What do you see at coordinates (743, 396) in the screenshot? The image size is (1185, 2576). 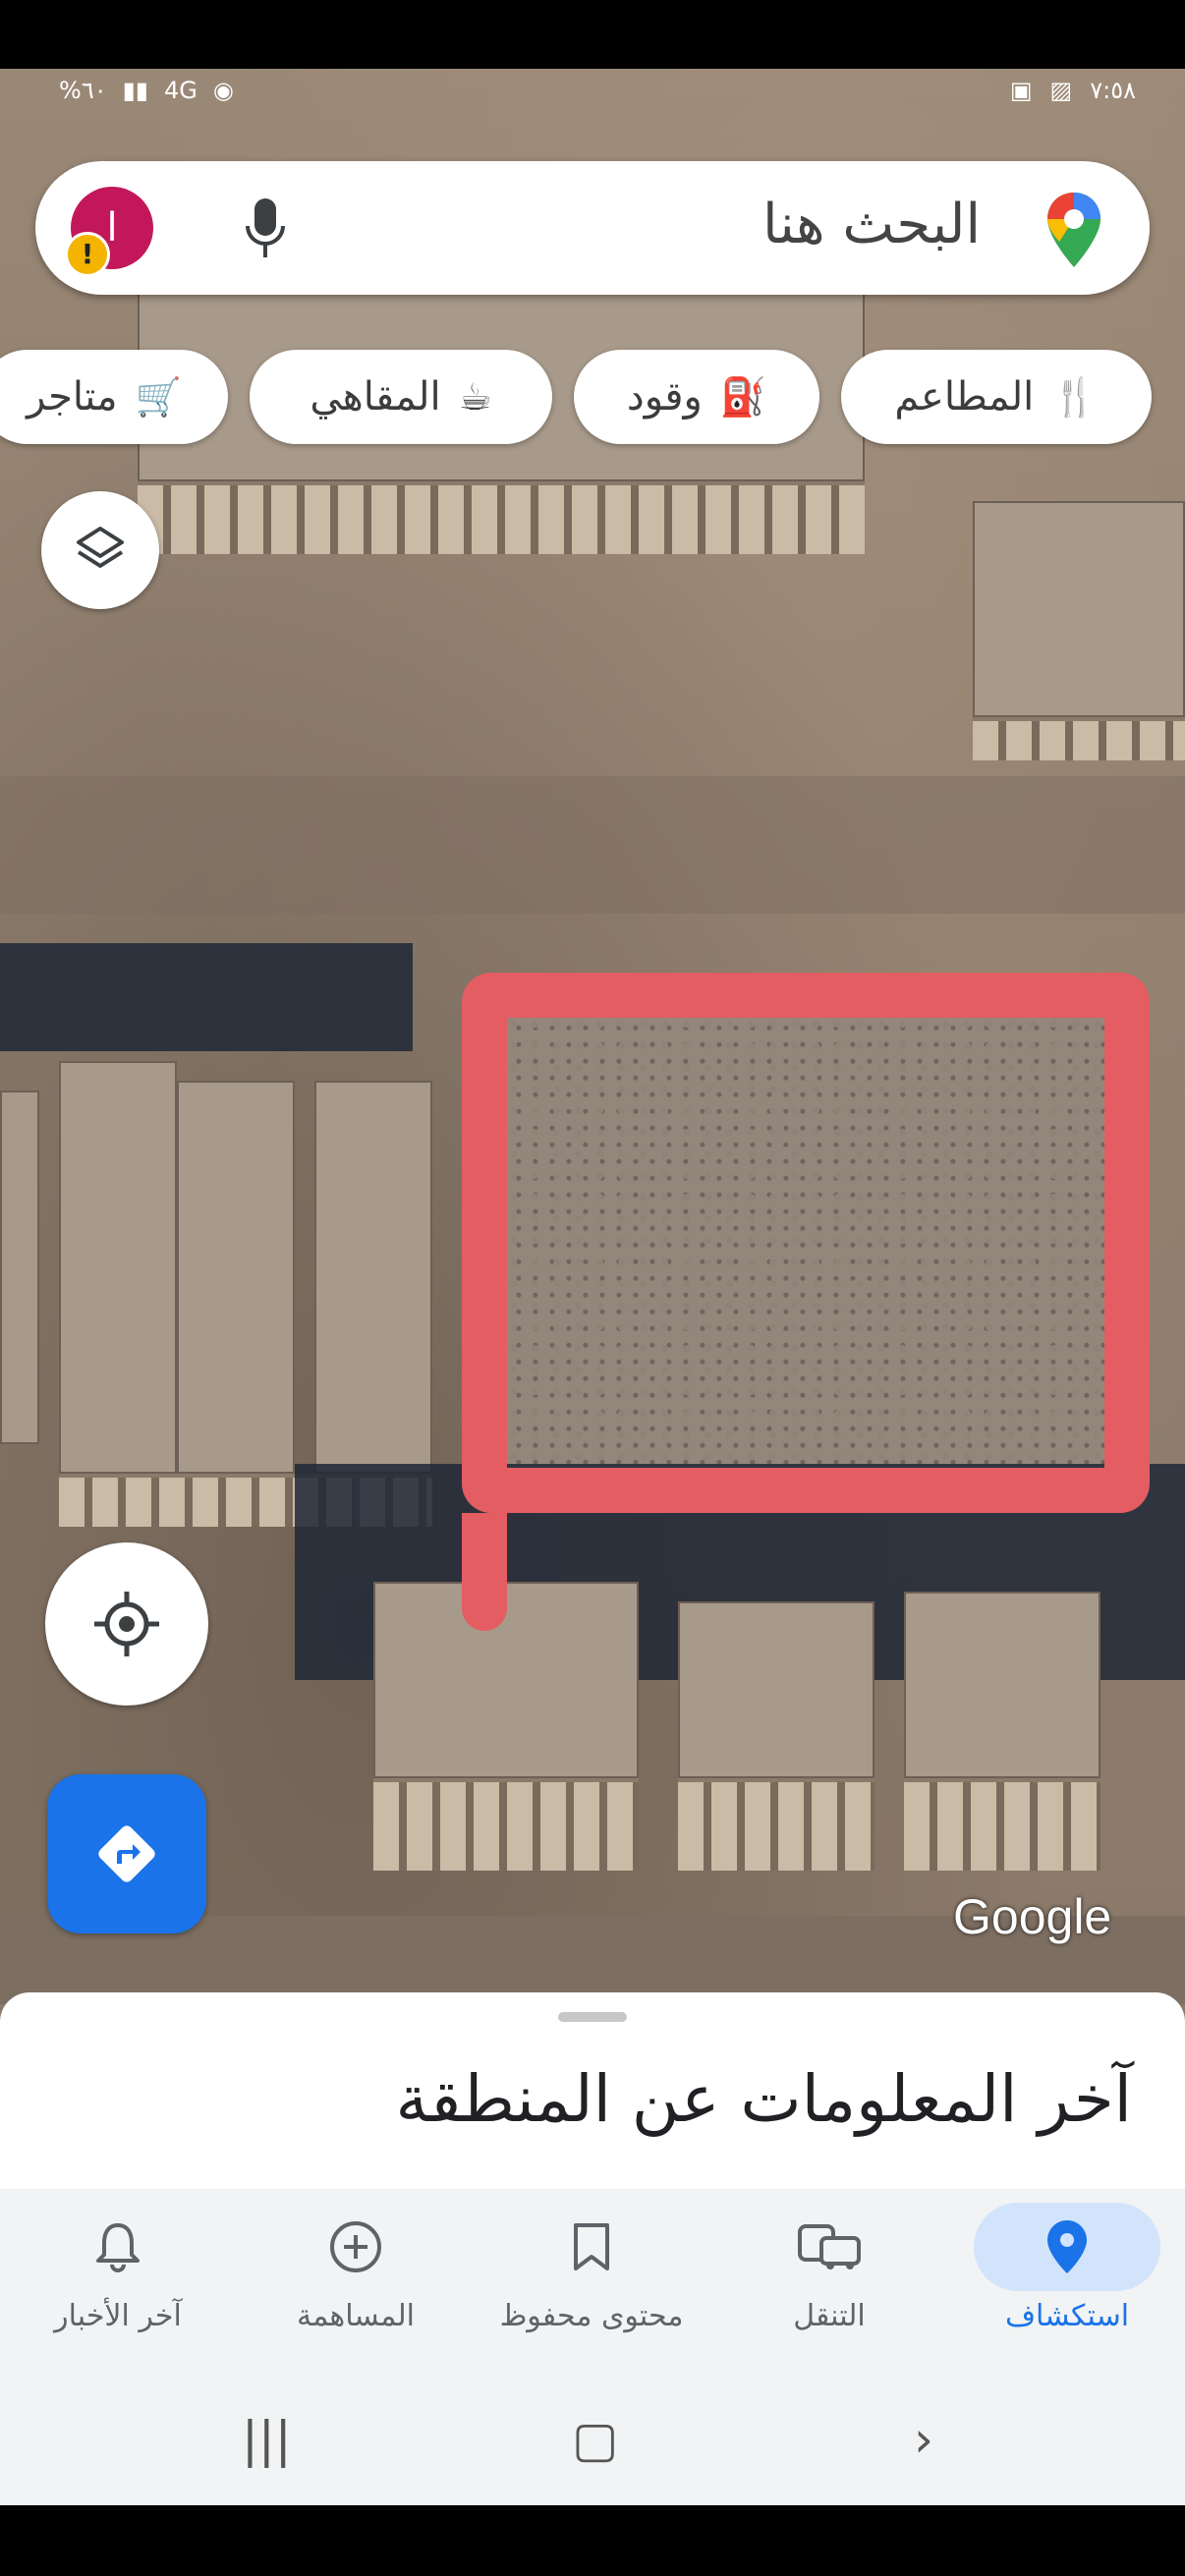 I see `fuel-icon: ⛽` at bounding box center [743, 396].